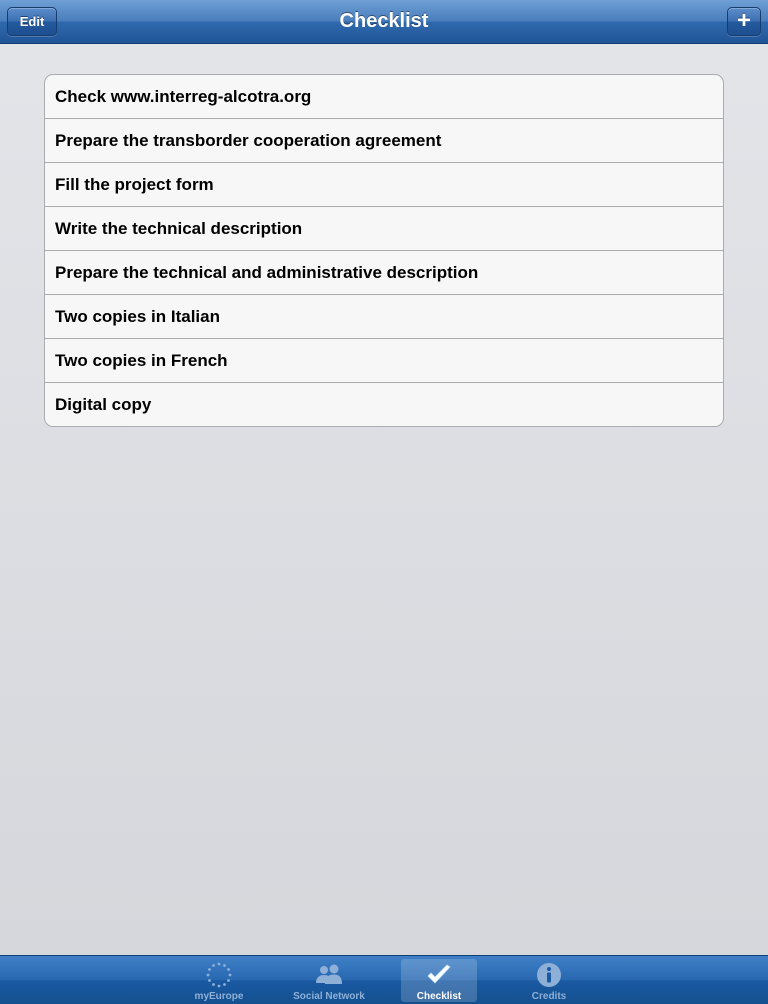  I want to click on tab-label: myEurope, so click(219, 996).